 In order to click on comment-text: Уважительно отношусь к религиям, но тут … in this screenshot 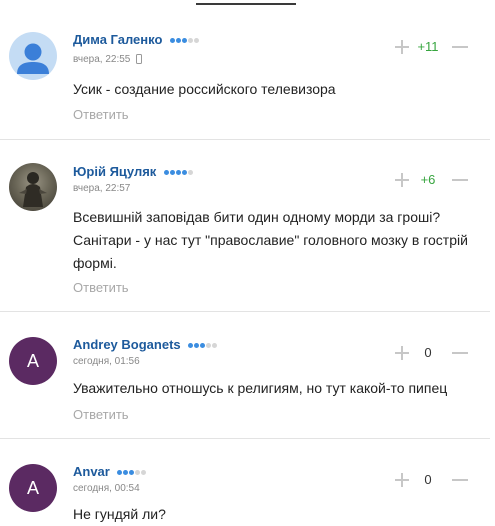, I will do `click(260, 388)`.